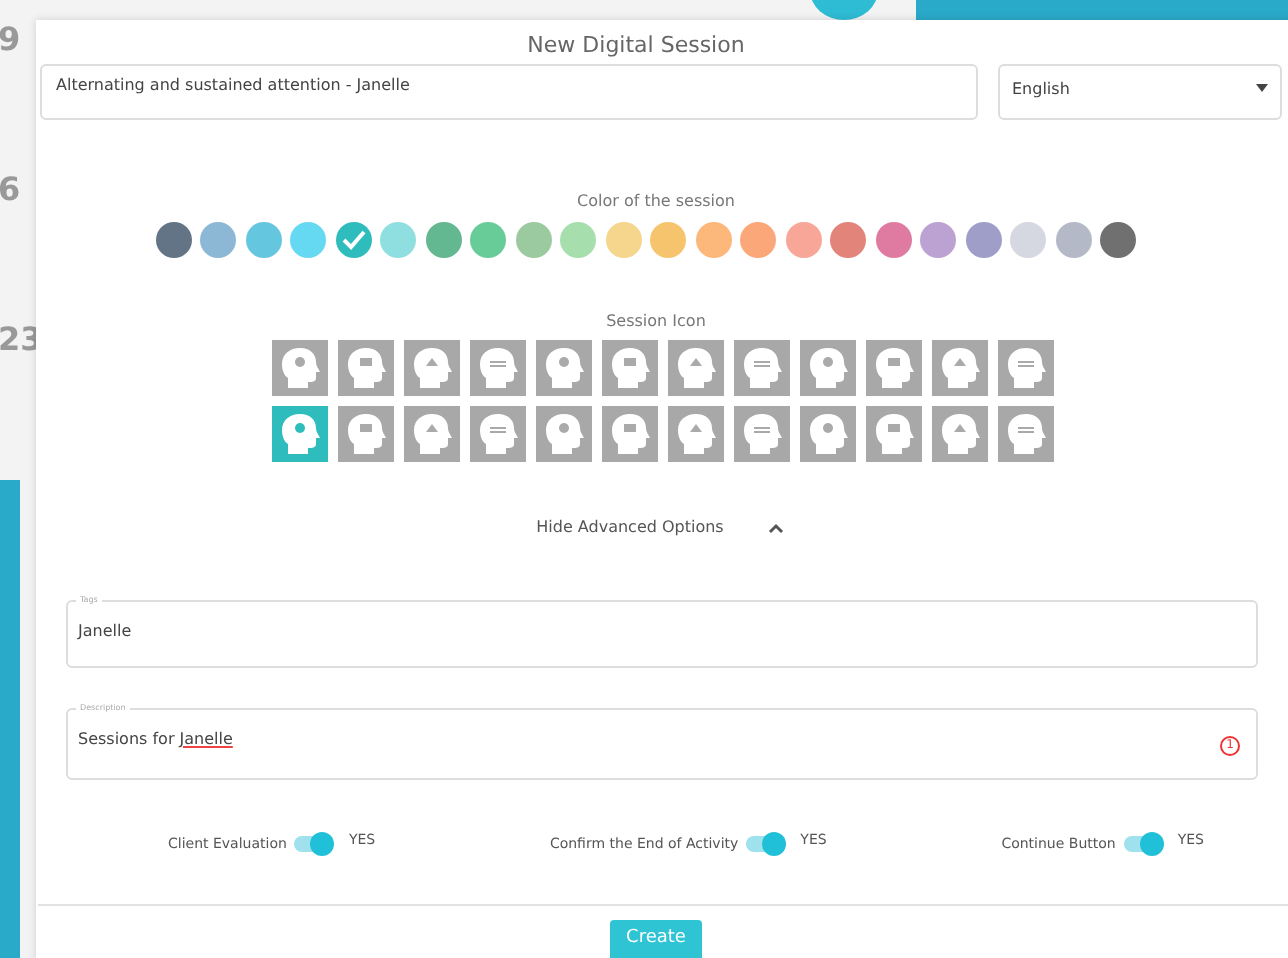 The image size is (1288, 958). I want to click on section-label: Color of the session, so click(656, 201).